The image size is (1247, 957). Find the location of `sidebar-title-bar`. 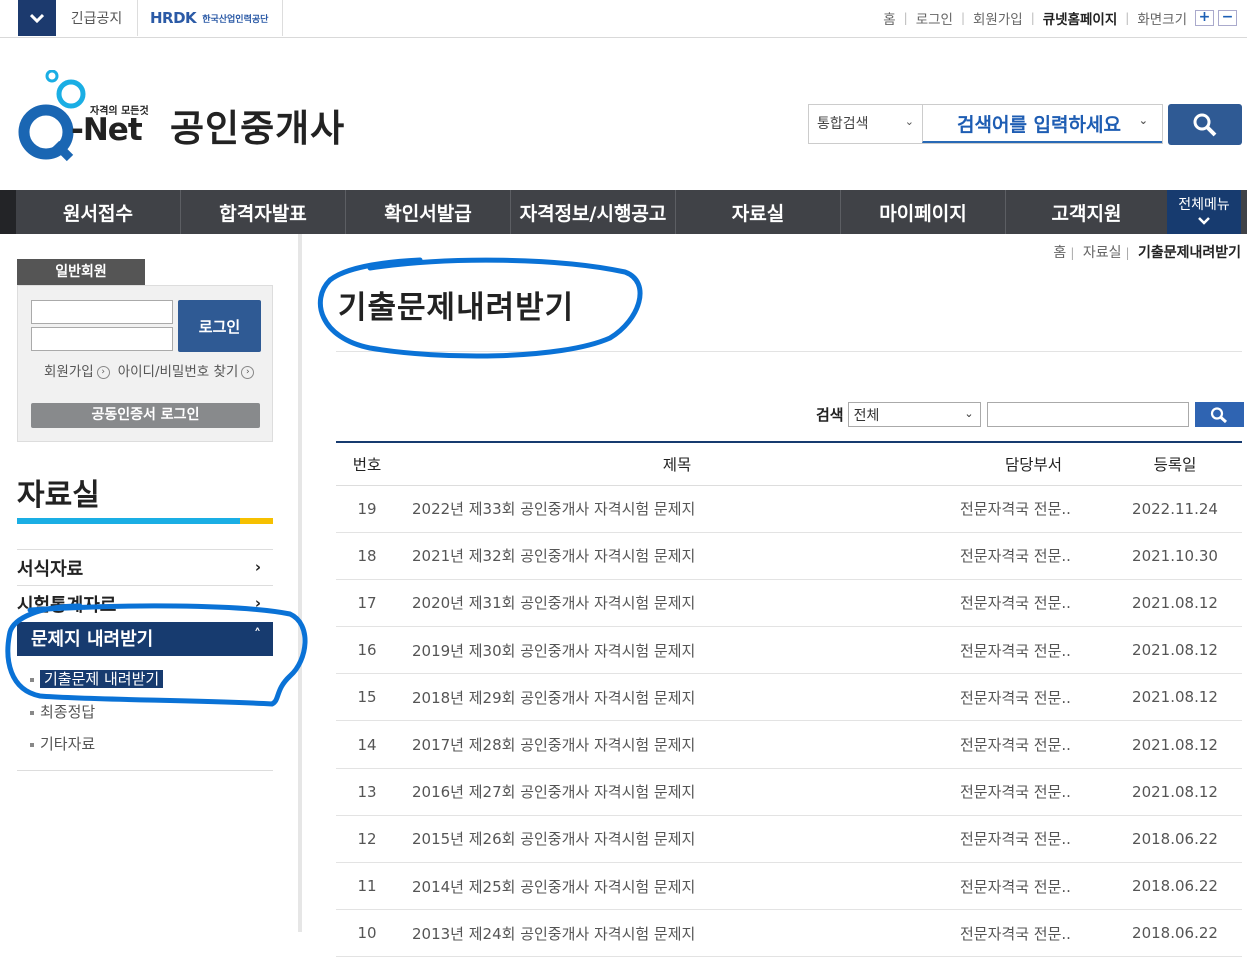

sidebar-title-bar is located at coordinates (145, 521).